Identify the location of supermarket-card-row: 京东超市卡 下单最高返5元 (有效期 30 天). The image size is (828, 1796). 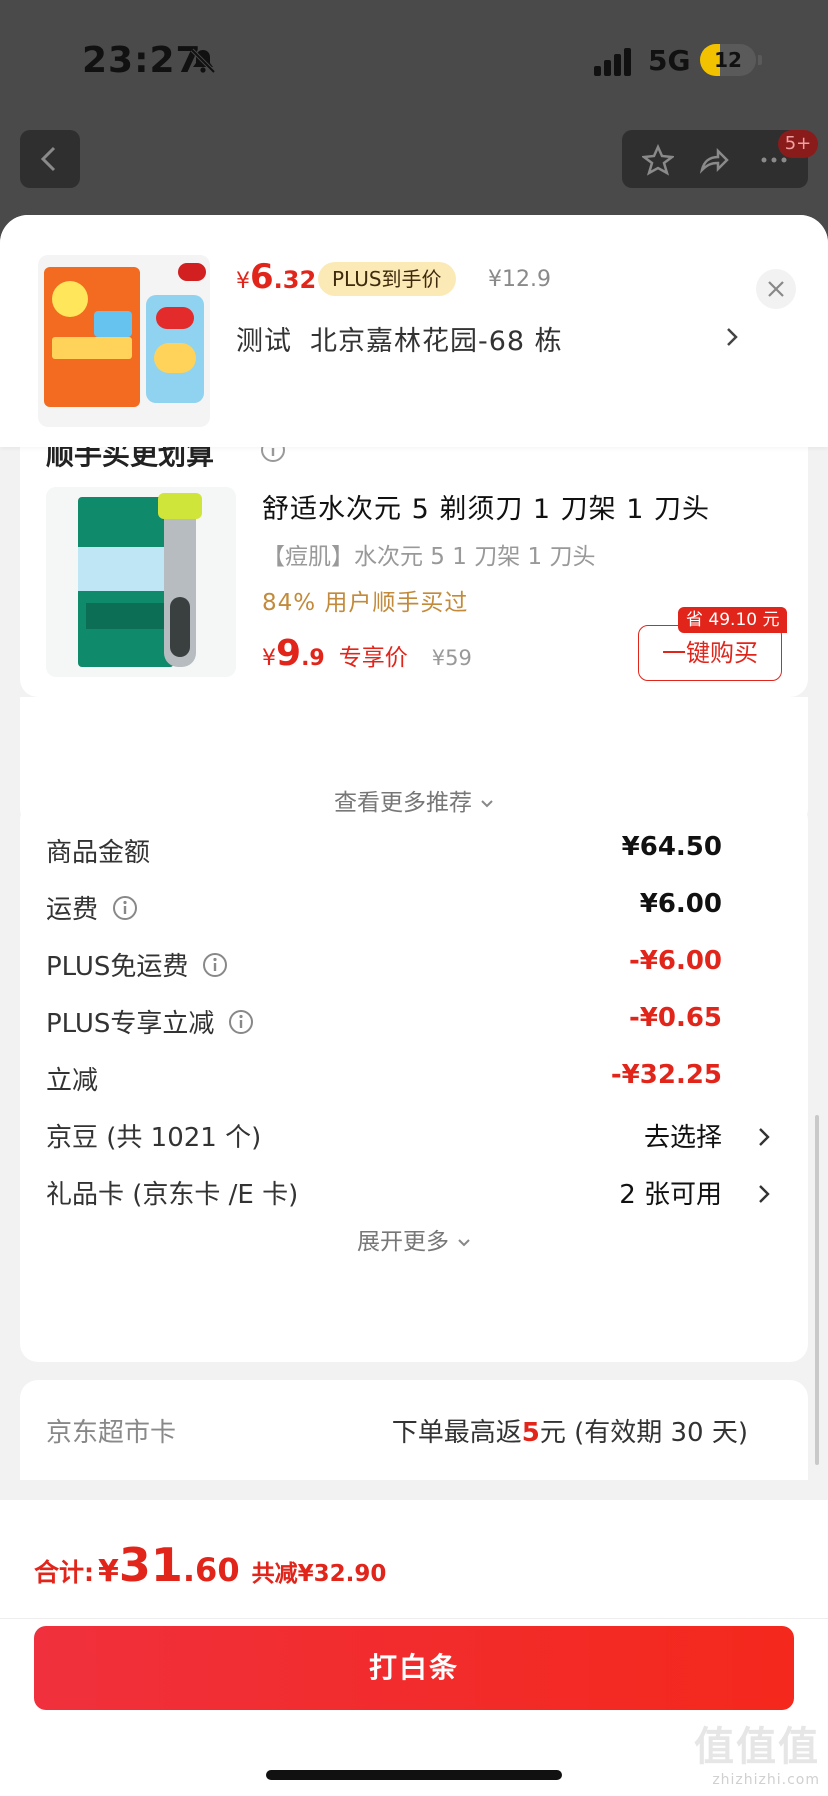
(414, 1430).